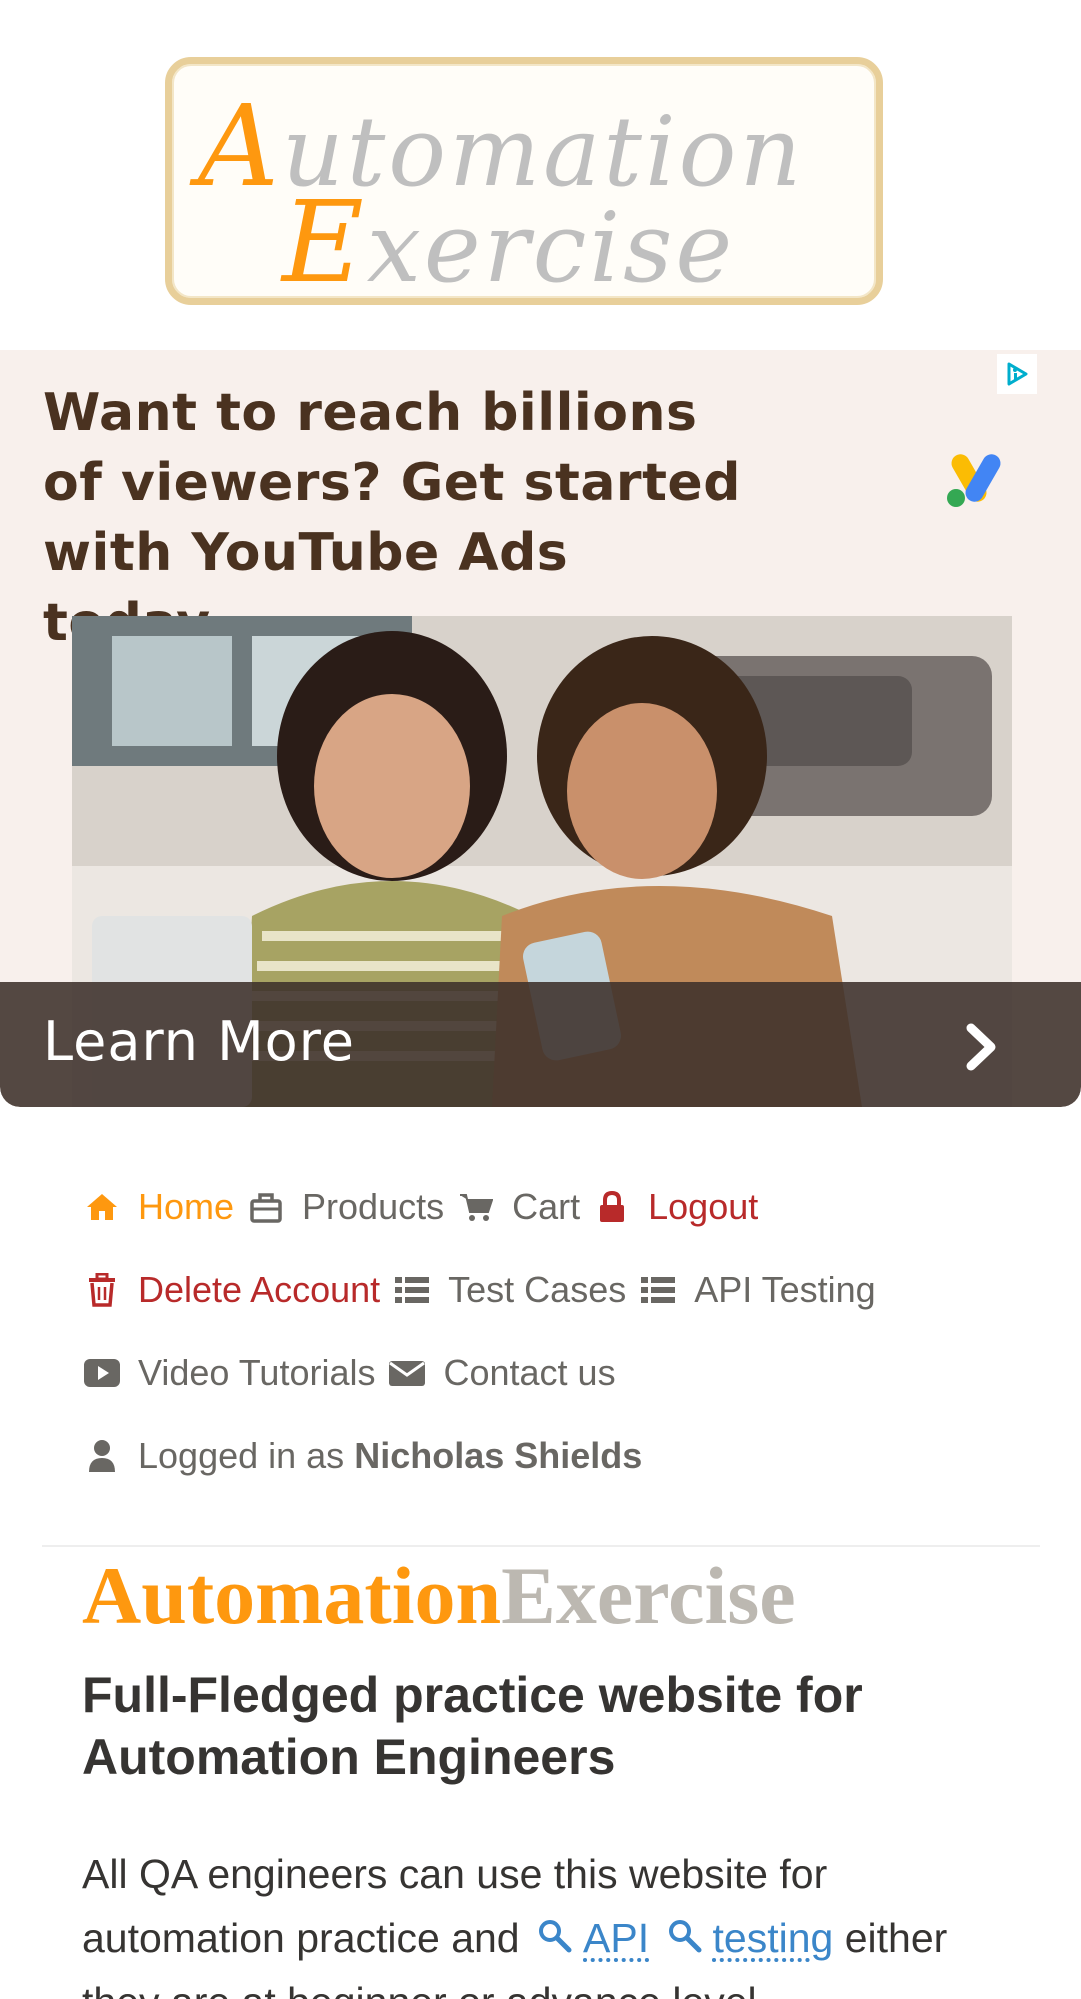 The image size is (1081, 1999). What do you see at coordinates (529, 1372) in the screenshot?
I see `nav-contact-us-label: Contact us` at bounding box center [529, 1372].